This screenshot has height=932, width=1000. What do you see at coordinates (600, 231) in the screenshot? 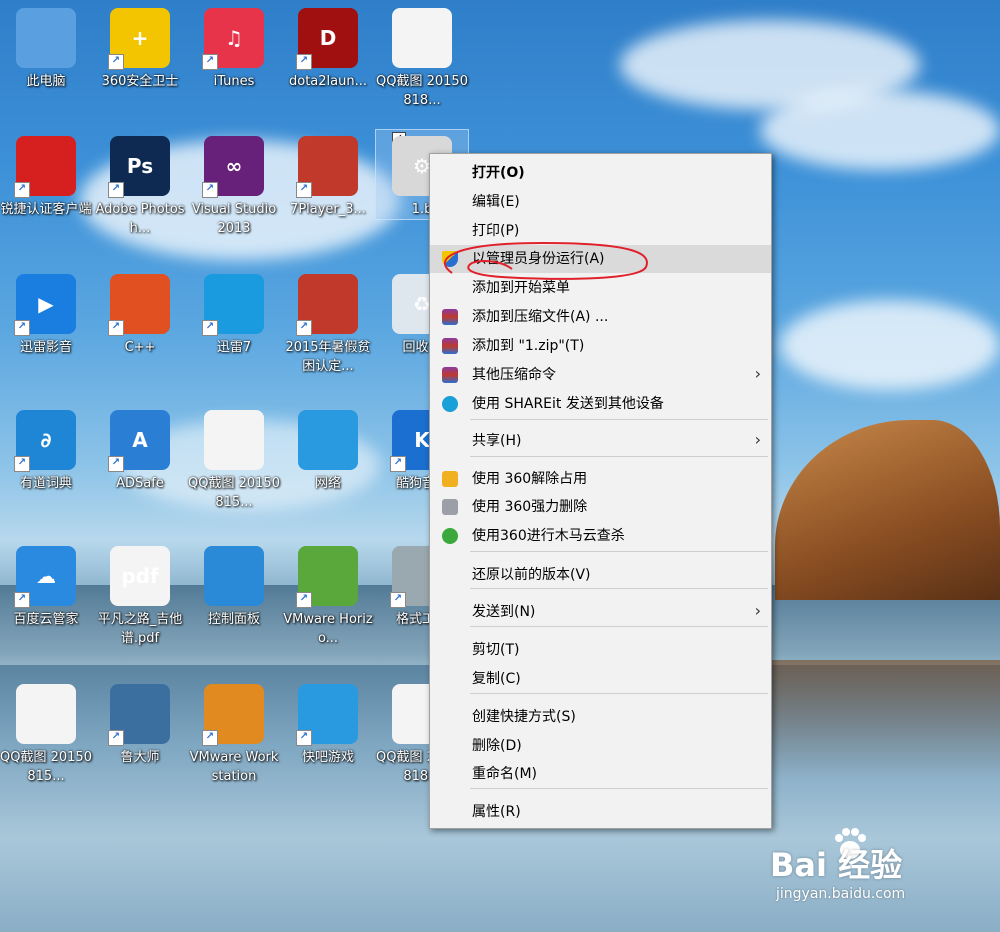
I see `menu-item: 打印(P)` at bounding box center [600, 231].